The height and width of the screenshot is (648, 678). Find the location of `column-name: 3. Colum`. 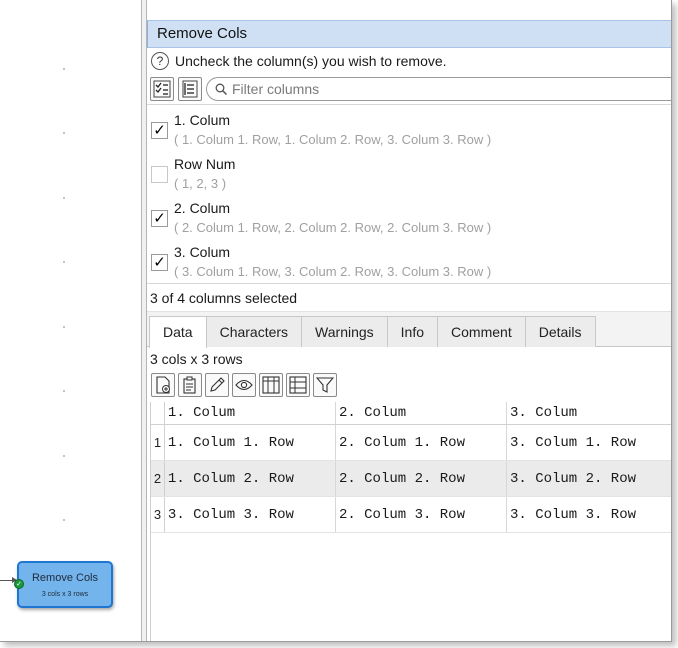

column-name: 3. Colum is located at coordinates (202, 252).